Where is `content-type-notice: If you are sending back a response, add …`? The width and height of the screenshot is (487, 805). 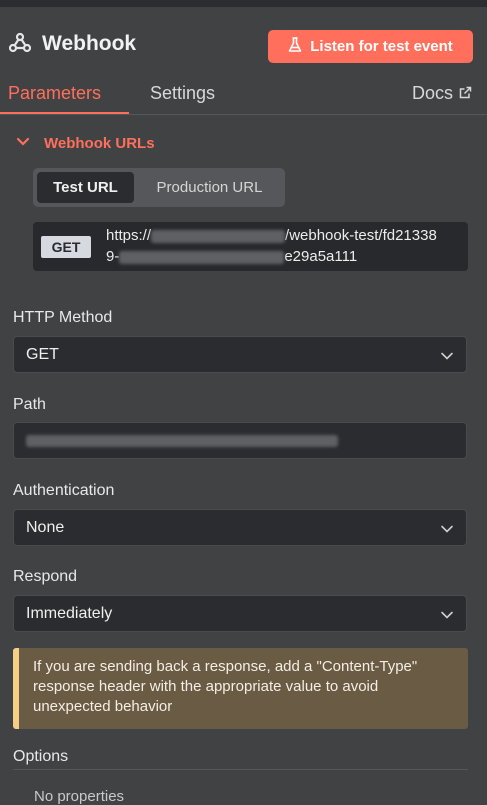
content-type-notice: If you are sending back a response, add … is located at coordinates (240, 688).